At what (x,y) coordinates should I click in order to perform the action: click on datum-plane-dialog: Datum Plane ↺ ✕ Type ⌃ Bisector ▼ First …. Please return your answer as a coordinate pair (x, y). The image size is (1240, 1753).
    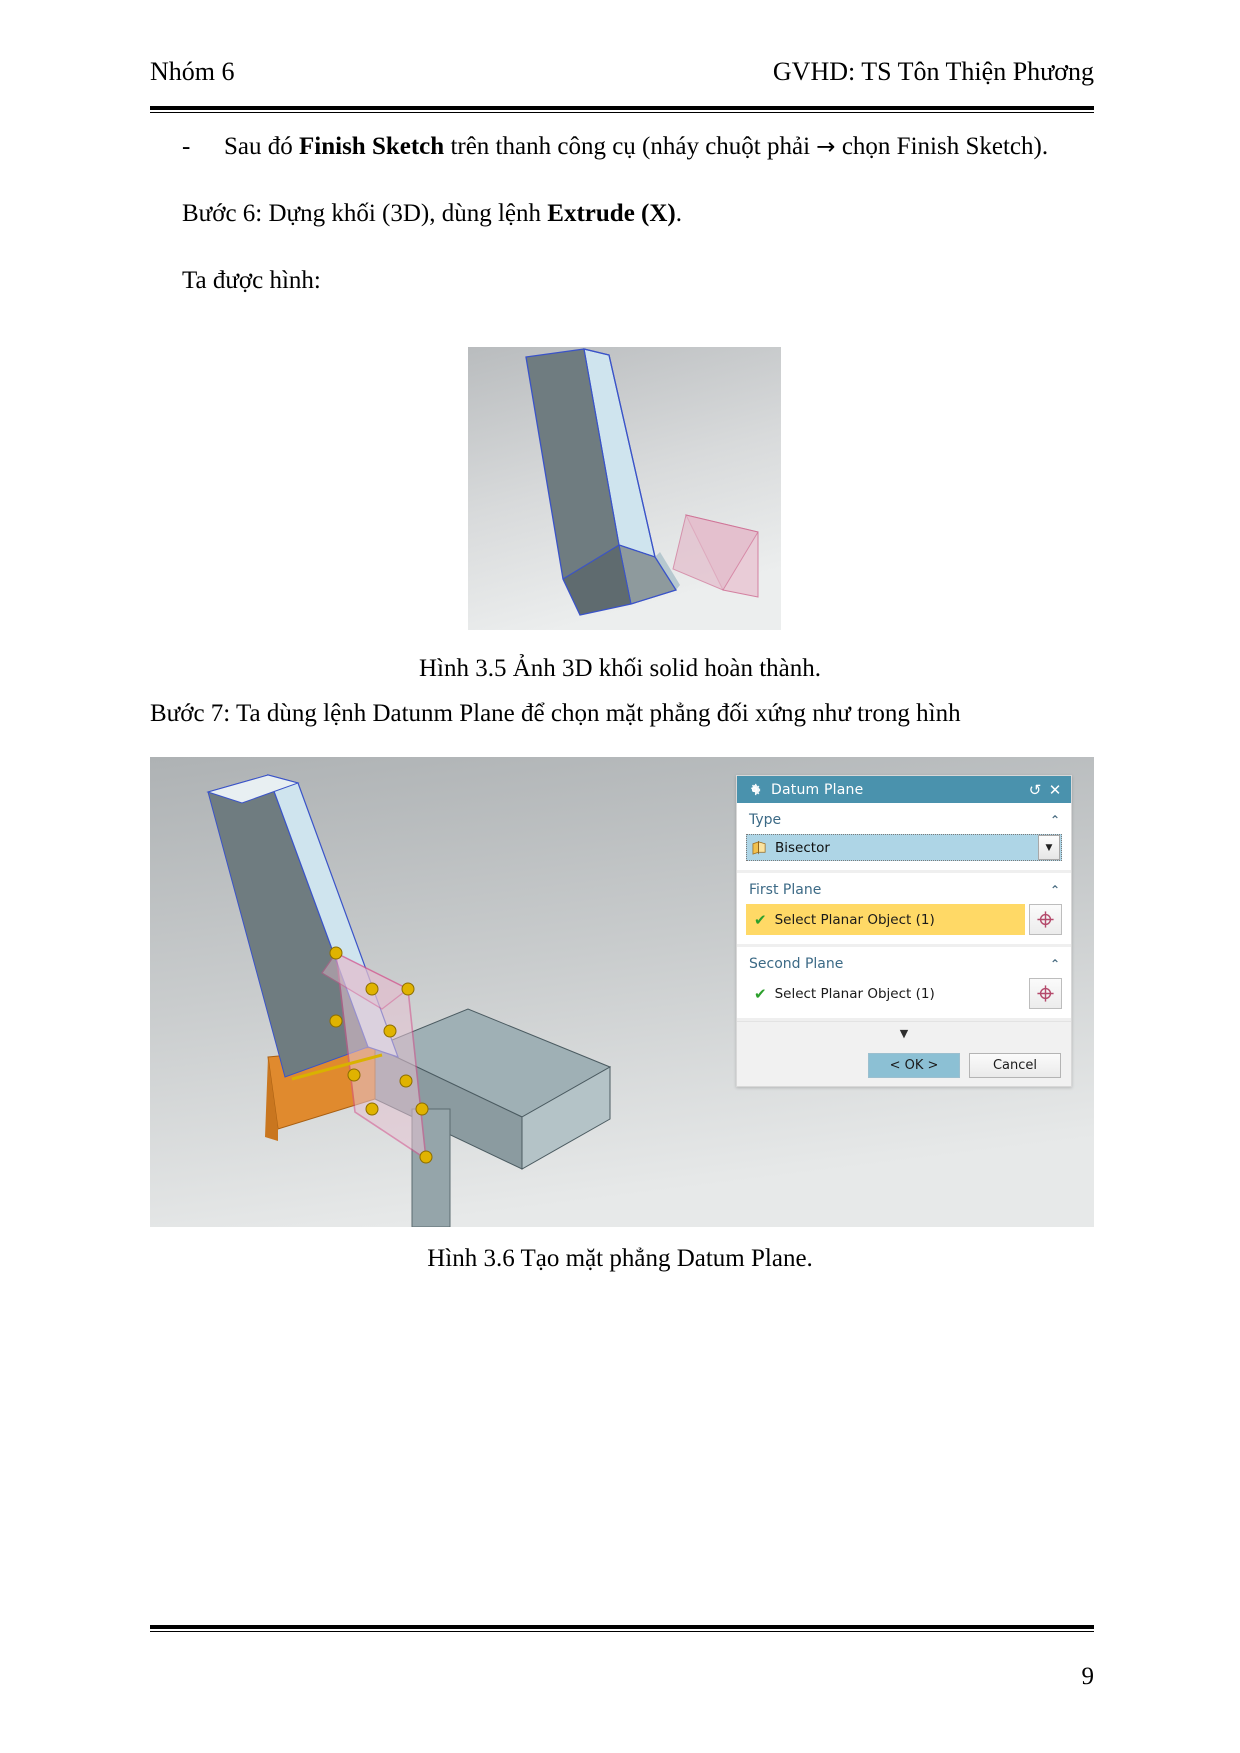
    Looking at the image, I should click on (904, 931).